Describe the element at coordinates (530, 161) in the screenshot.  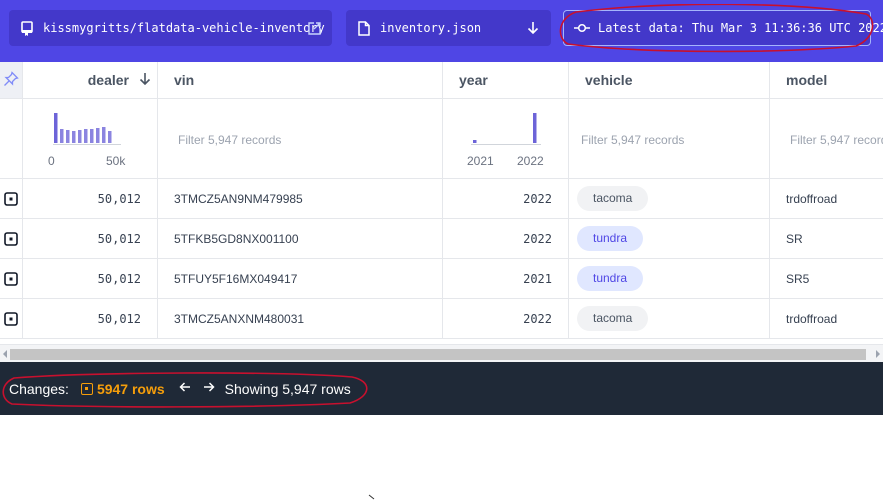
I see `year-tick-max: 2022` at that location.